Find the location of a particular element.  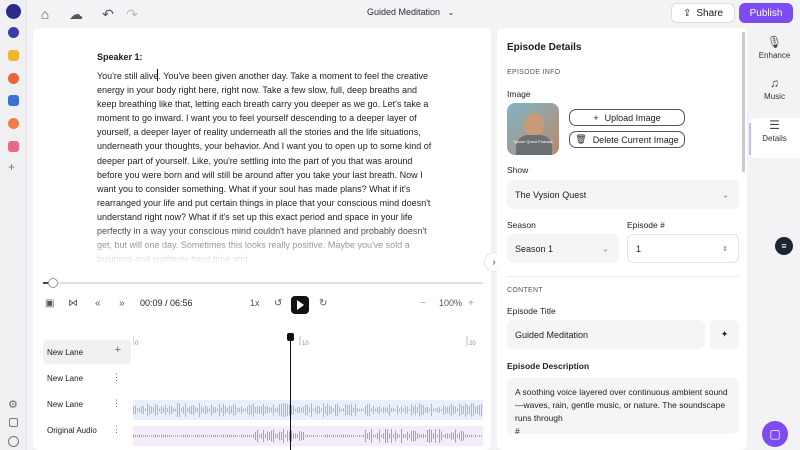

delete-image-button: 🗑 Delete Current Image is located at coordinates (627, 139).